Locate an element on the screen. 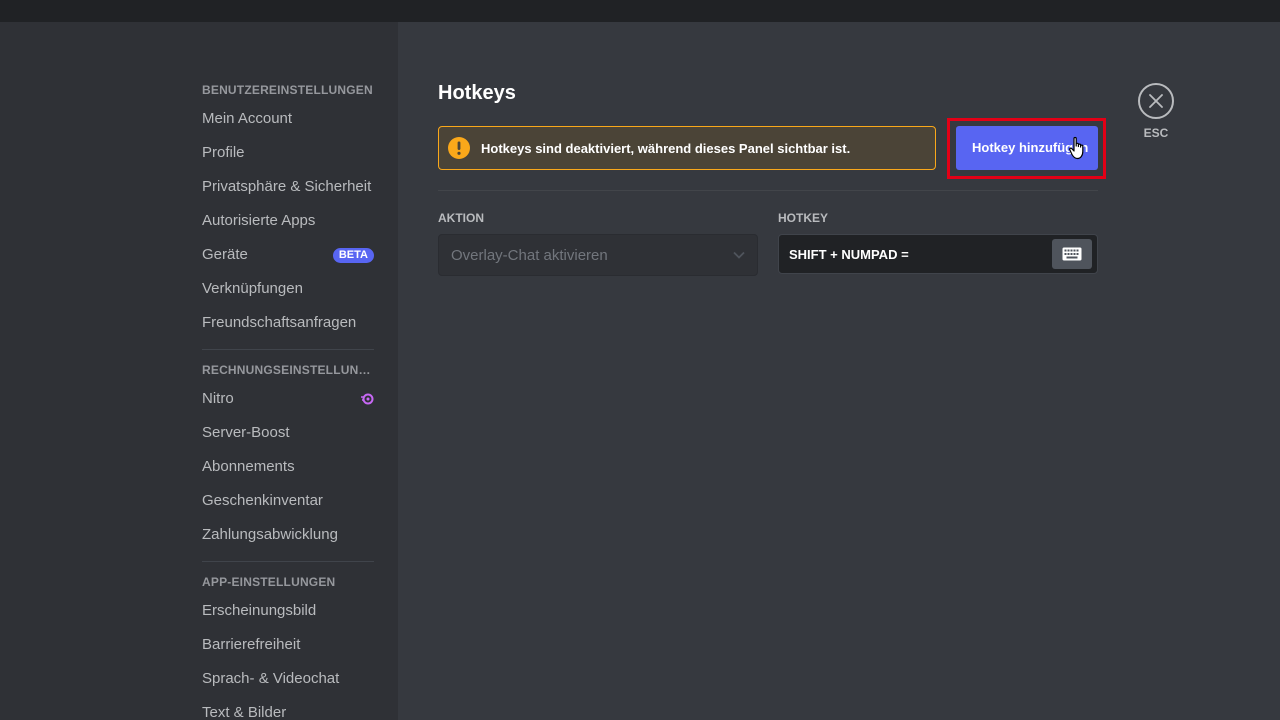 This screenshot has width=1280, height=720. section-divider is located at coordinates (768, 190).